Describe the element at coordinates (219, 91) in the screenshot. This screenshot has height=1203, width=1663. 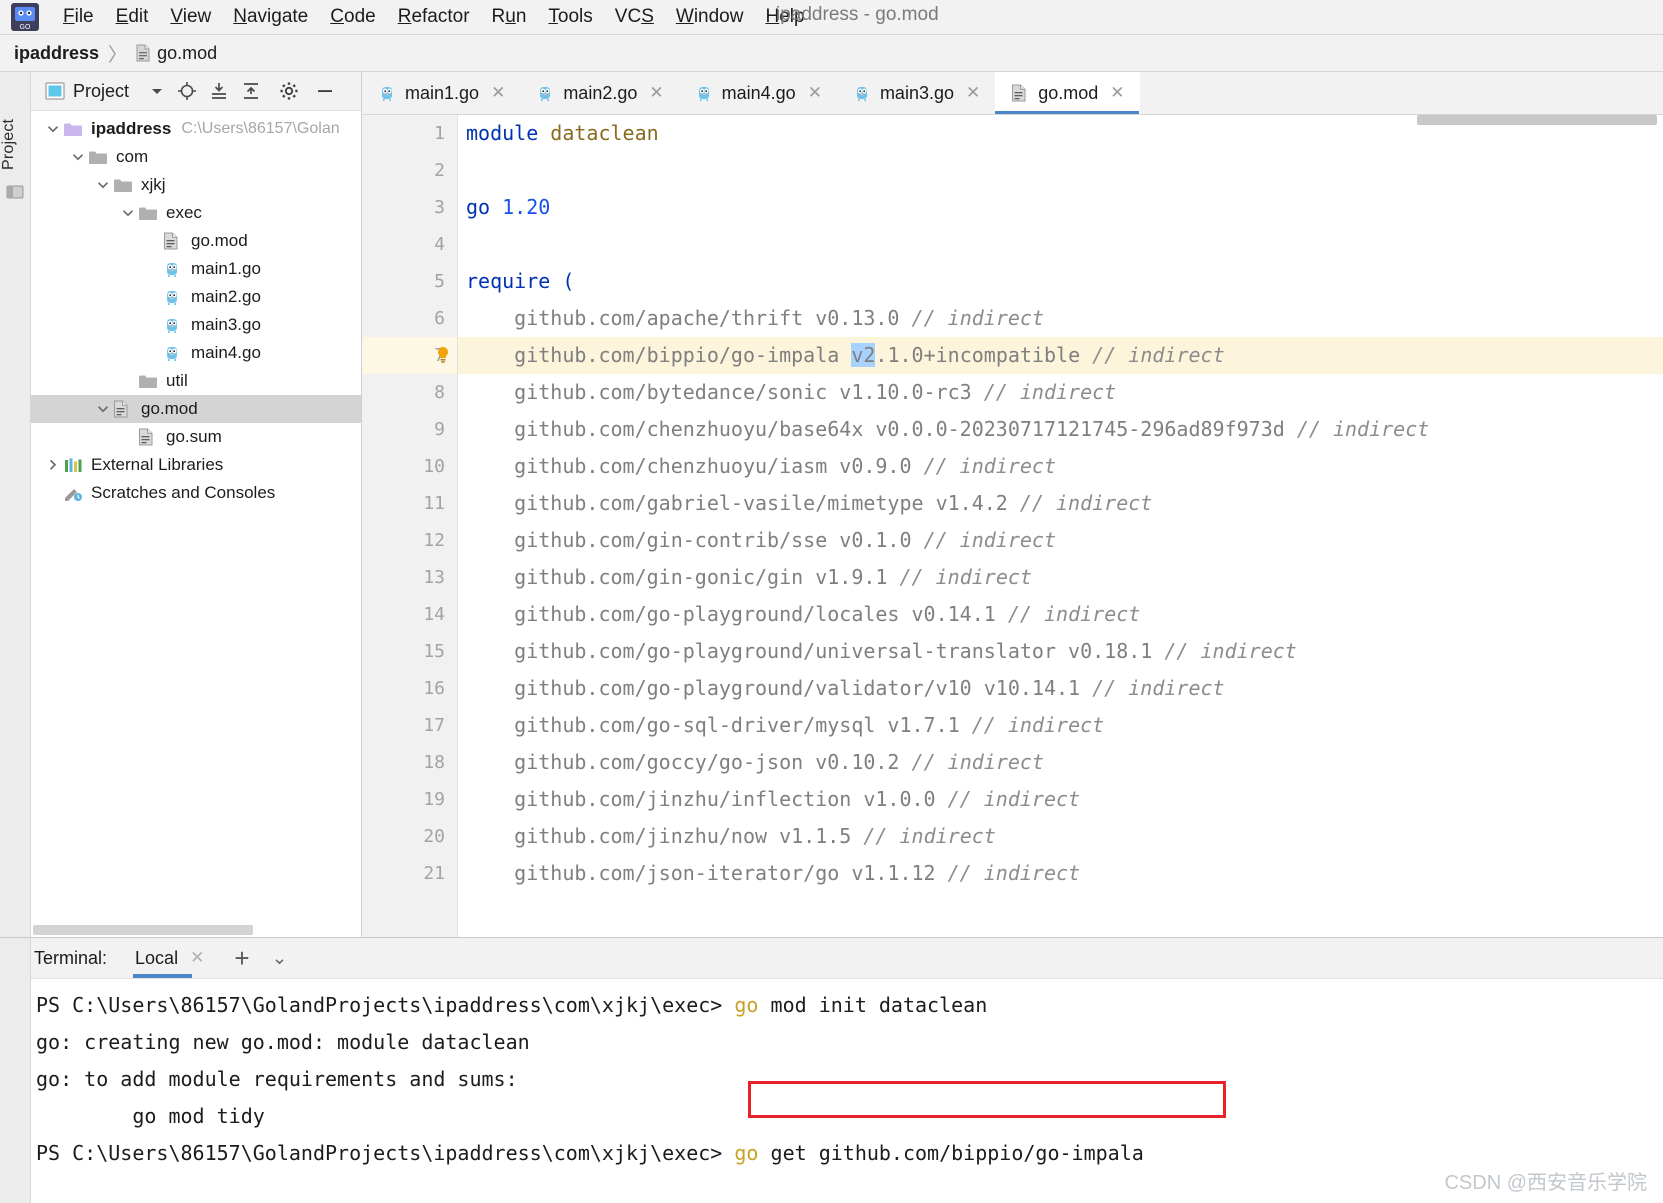
I see `expand-all-icon` at that location.